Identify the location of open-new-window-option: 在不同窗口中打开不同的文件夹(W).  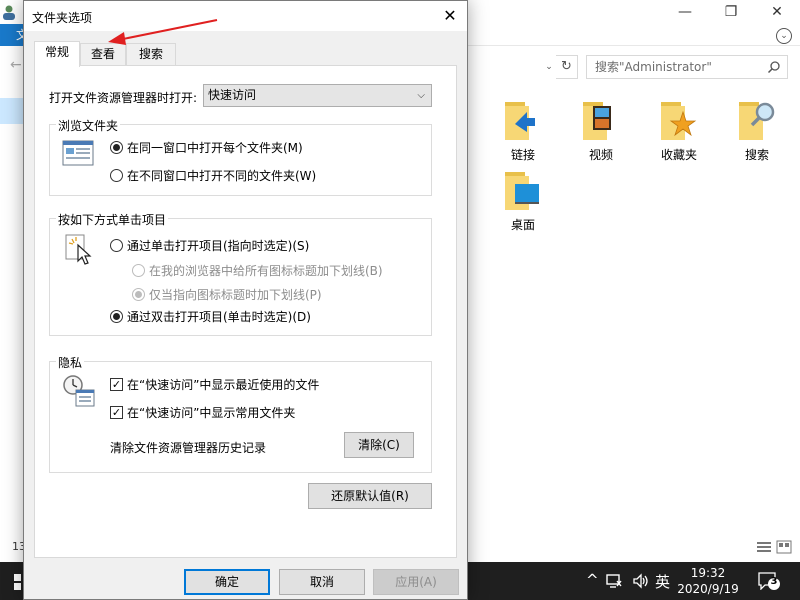
(213, 175).